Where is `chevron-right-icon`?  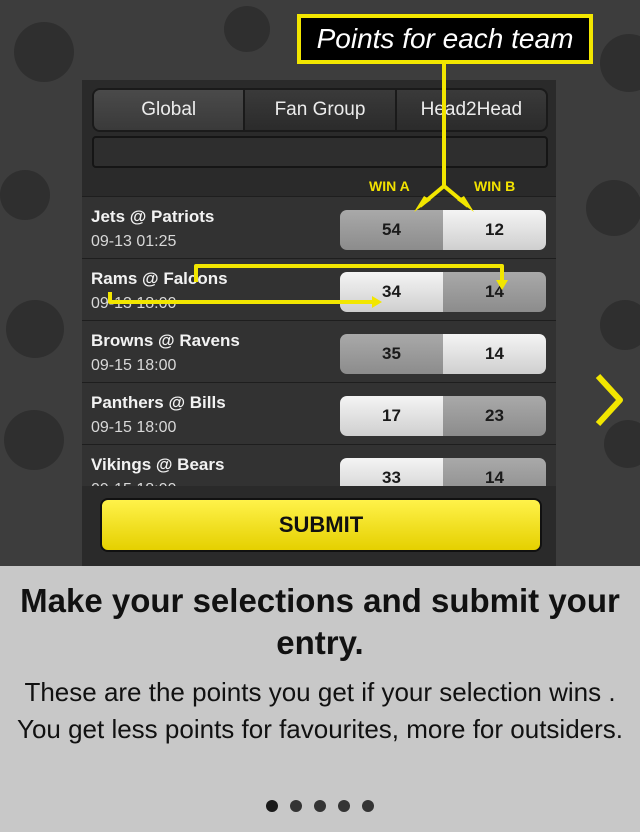 chevron-right-icon is located at coordinates (609, 400).